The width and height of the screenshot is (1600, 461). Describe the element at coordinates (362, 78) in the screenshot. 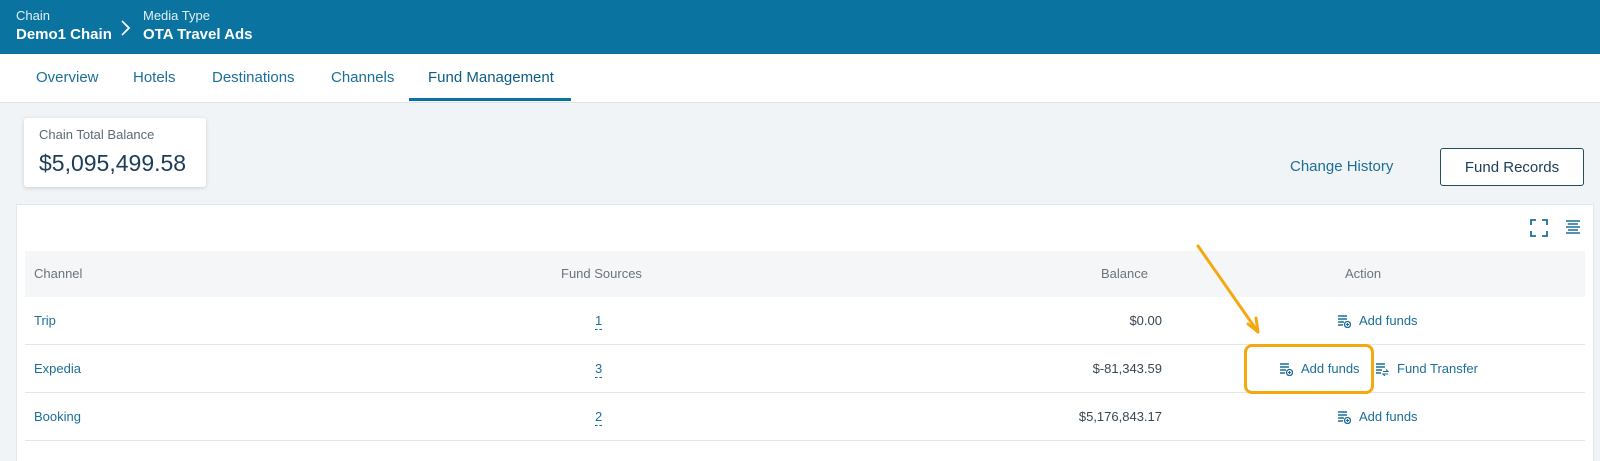

I see `tab-channels: Channels` at that location.